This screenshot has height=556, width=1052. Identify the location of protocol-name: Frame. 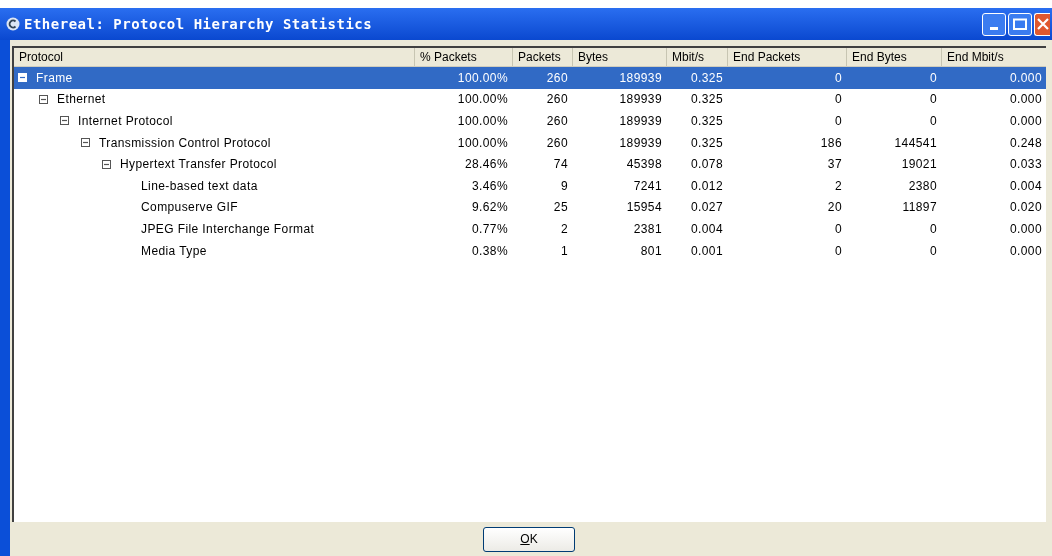
(54, 78).